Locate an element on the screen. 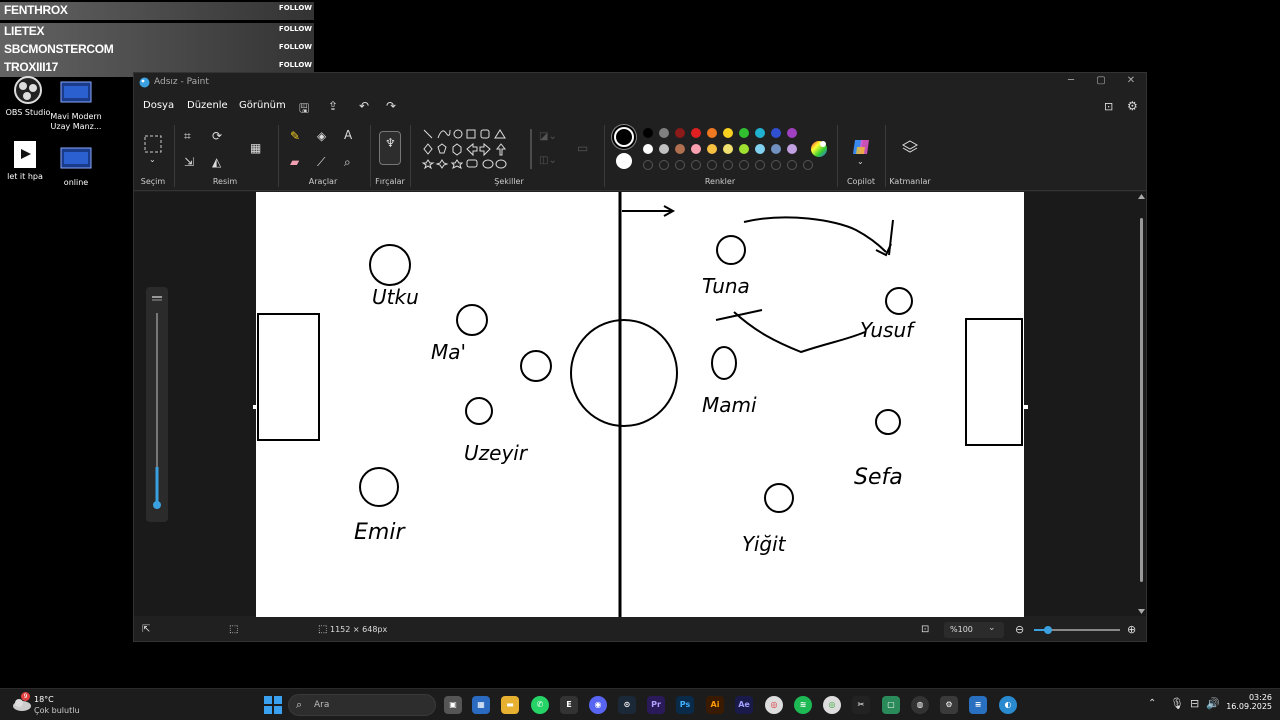 This screenshot has width=1280, height=720. discord-icon: ◉ is located at coordinates (598, 705).